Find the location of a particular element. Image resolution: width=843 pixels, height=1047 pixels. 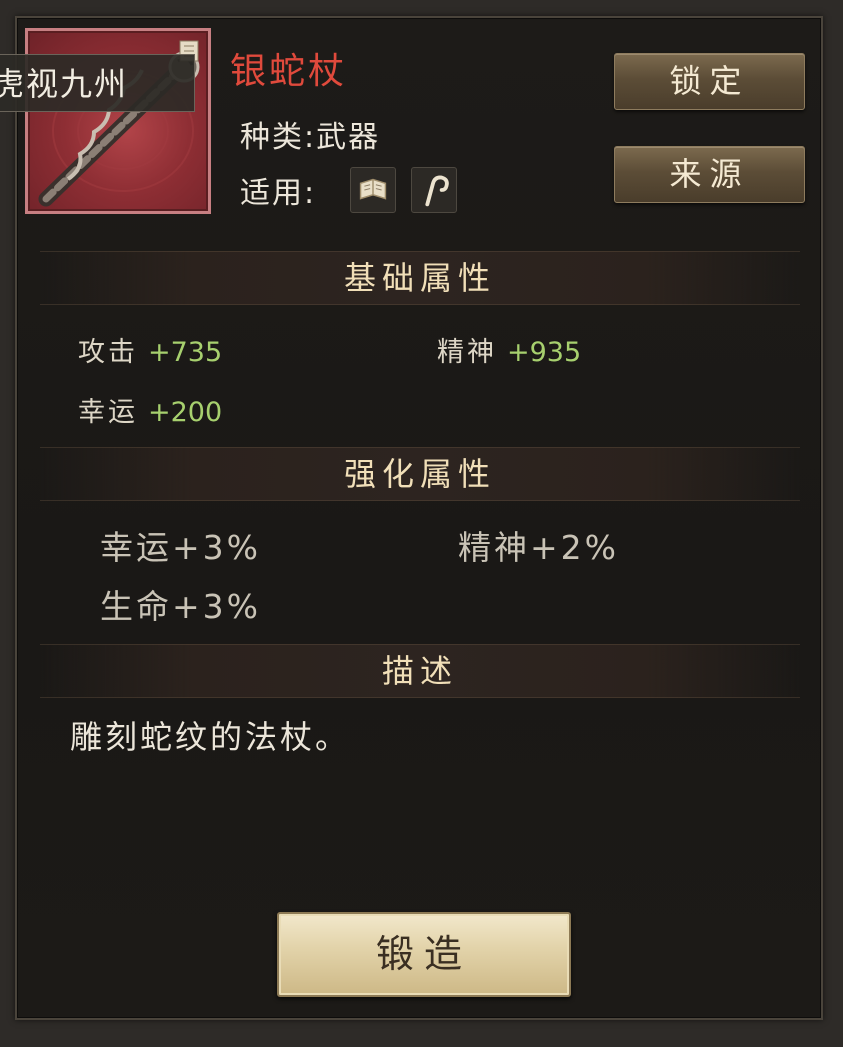

base-attributes-header: 基础属性 is located at coordinates (420, 278).